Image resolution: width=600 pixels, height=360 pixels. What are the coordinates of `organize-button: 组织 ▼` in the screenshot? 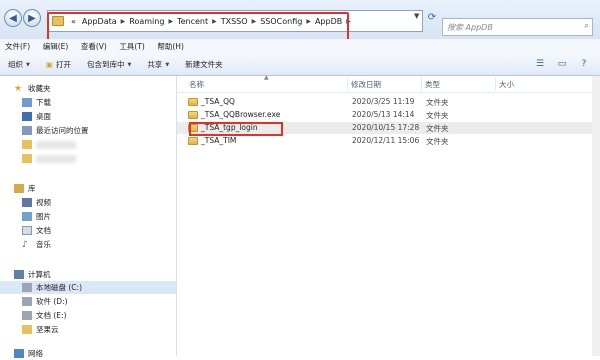 It's located at (19, 64).